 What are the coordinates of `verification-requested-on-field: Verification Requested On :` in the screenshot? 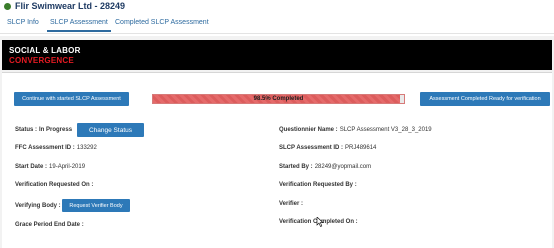 It's located at (55, 185).